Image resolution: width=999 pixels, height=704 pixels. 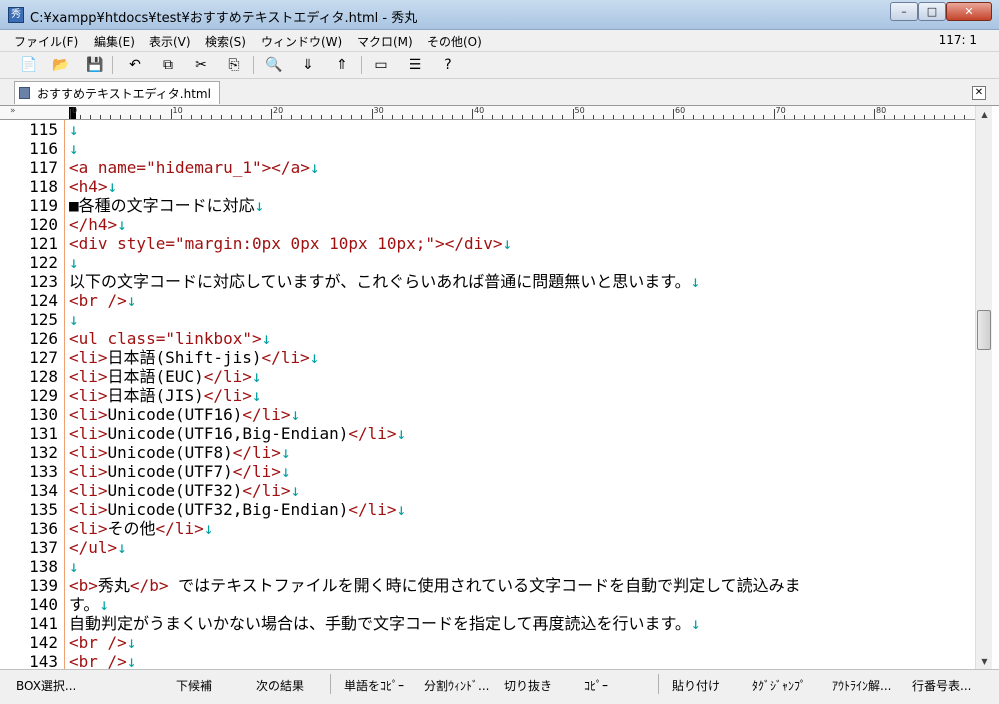 I want to click on fkey-copy: ｺﾋﾟｰ, so click(x=596, y=685).